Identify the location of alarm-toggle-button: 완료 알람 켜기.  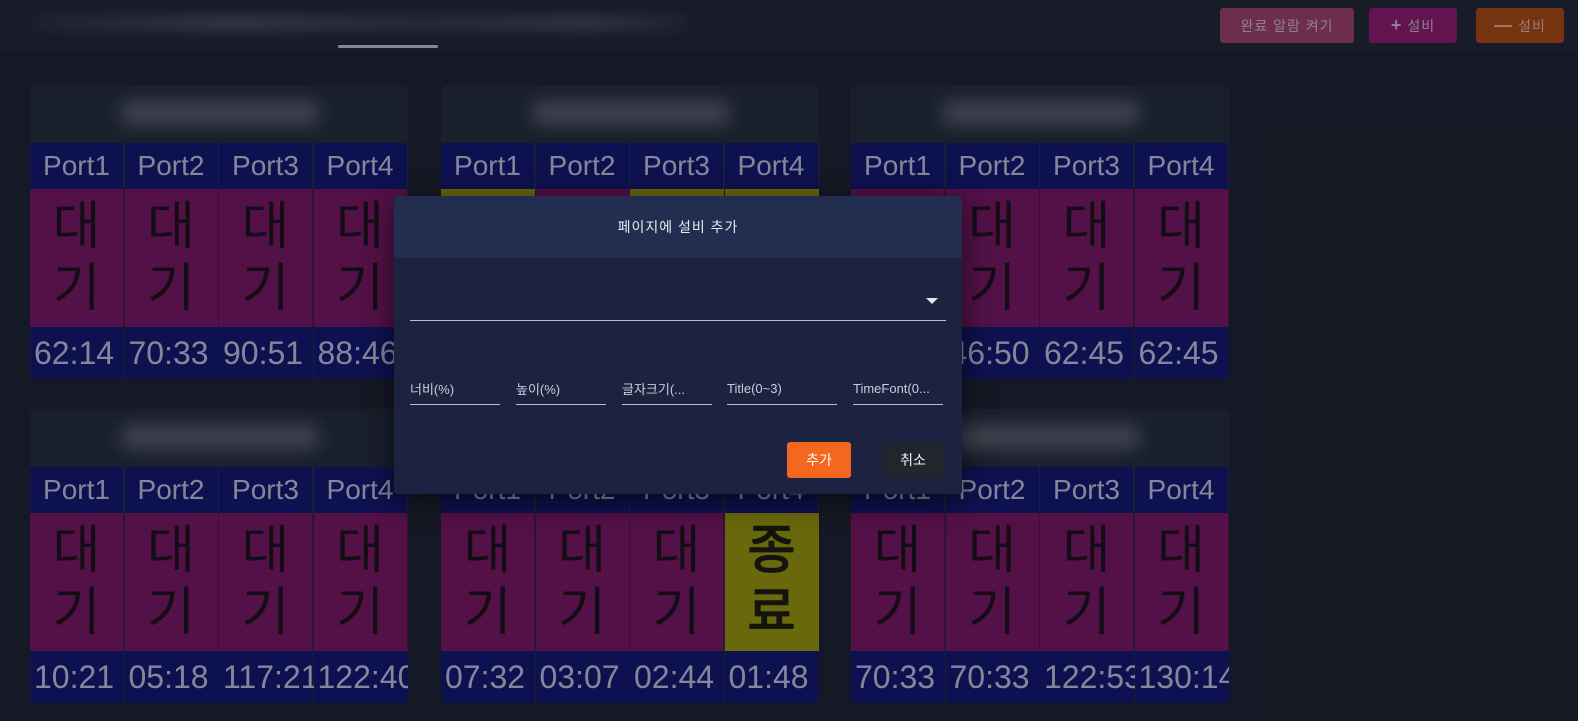
(1287, 25).